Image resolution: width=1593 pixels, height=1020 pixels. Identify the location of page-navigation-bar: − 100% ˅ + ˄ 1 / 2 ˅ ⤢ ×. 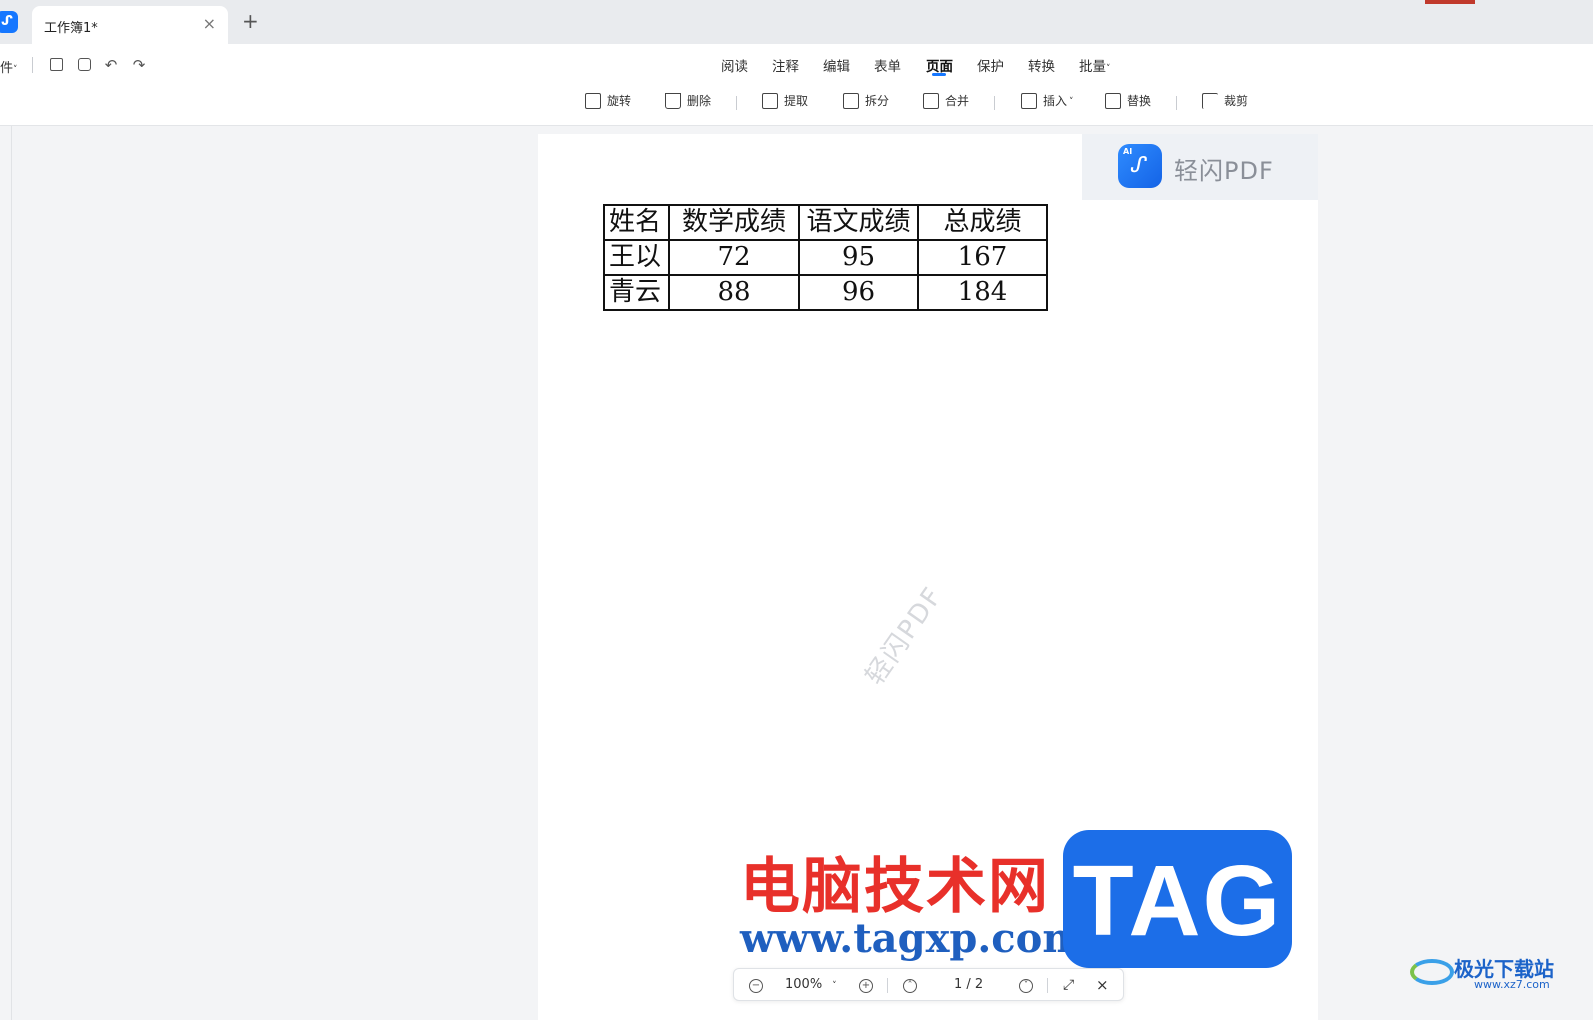
(928, 984).